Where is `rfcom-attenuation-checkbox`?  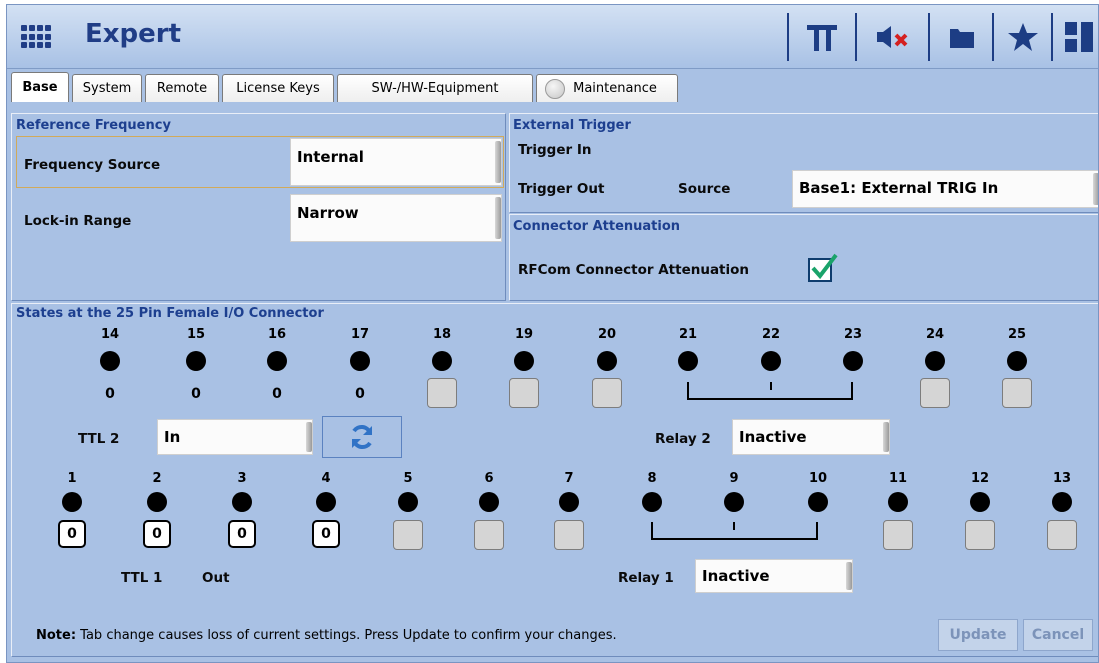 rfcom-attenuation-checkbox is located at coordinates (823, 267).